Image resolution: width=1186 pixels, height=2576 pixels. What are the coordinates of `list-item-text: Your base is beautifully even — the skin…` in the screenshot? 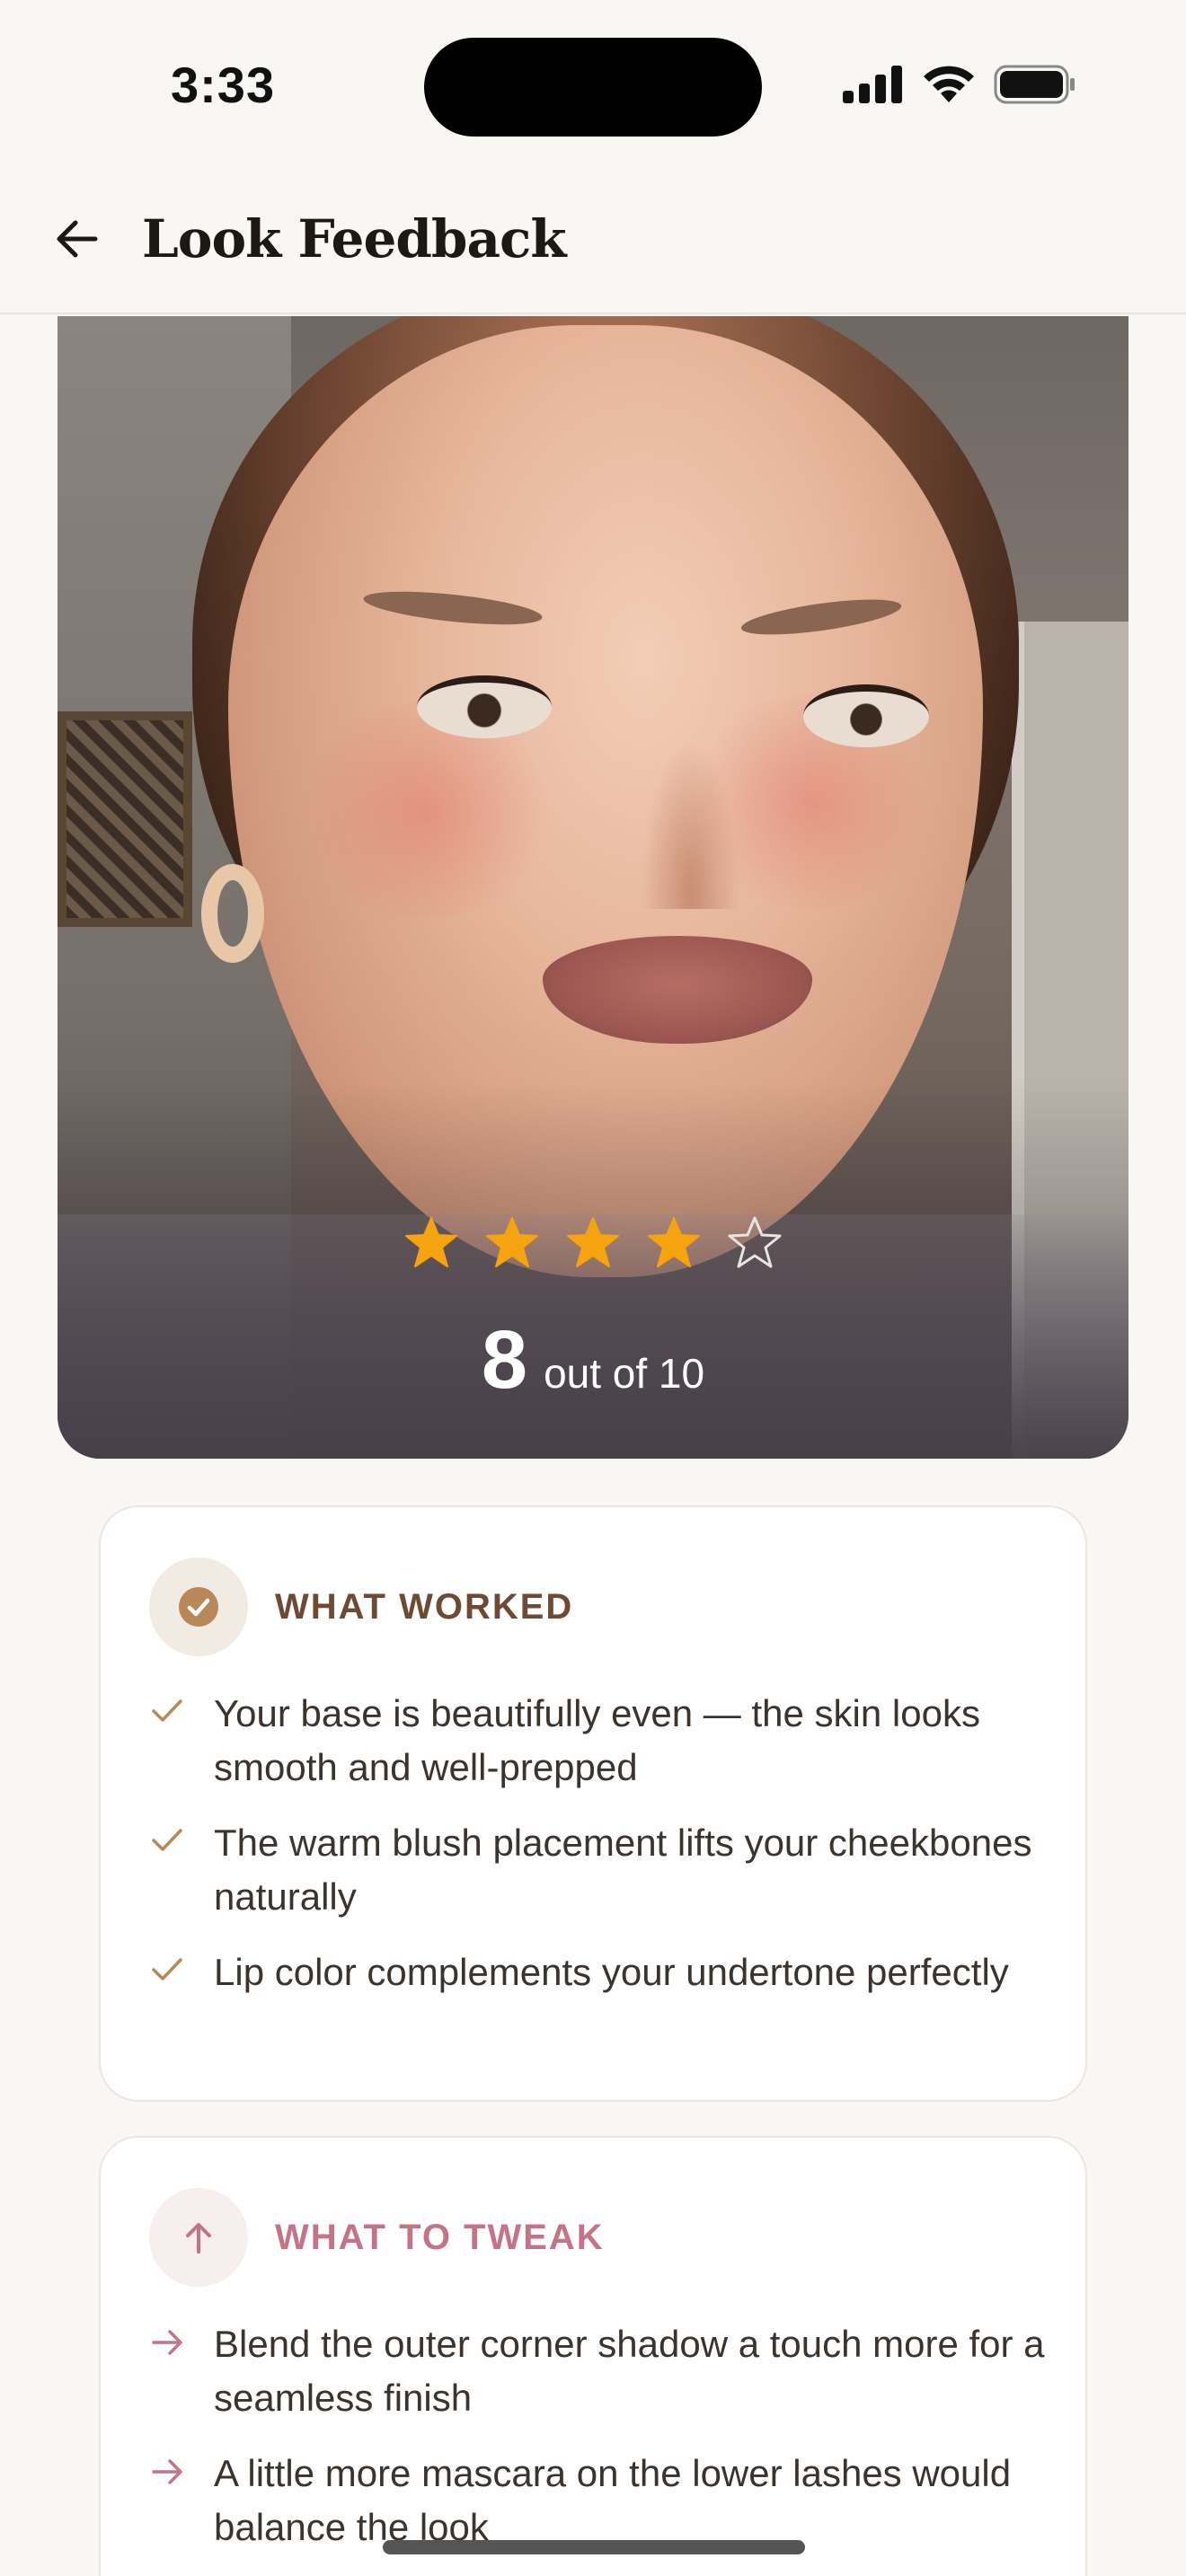 It's located at (597, 1740).